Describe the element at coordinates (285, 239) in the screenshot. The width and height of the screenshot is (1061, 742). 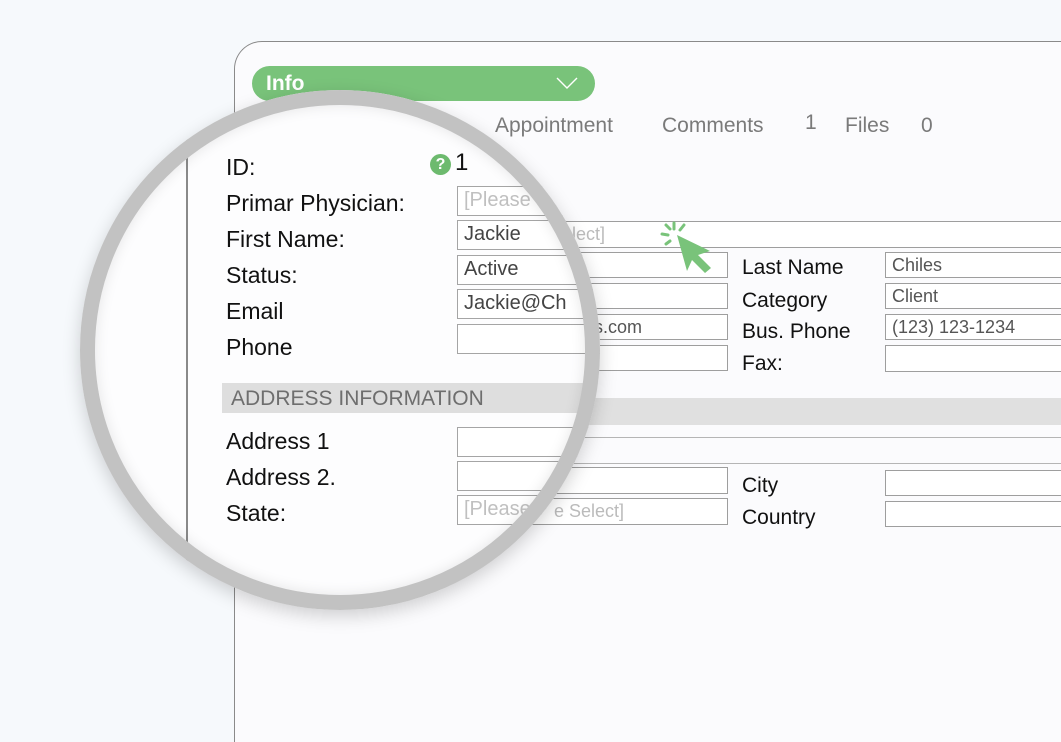
I see `first-name-label: First Name:` at that location.